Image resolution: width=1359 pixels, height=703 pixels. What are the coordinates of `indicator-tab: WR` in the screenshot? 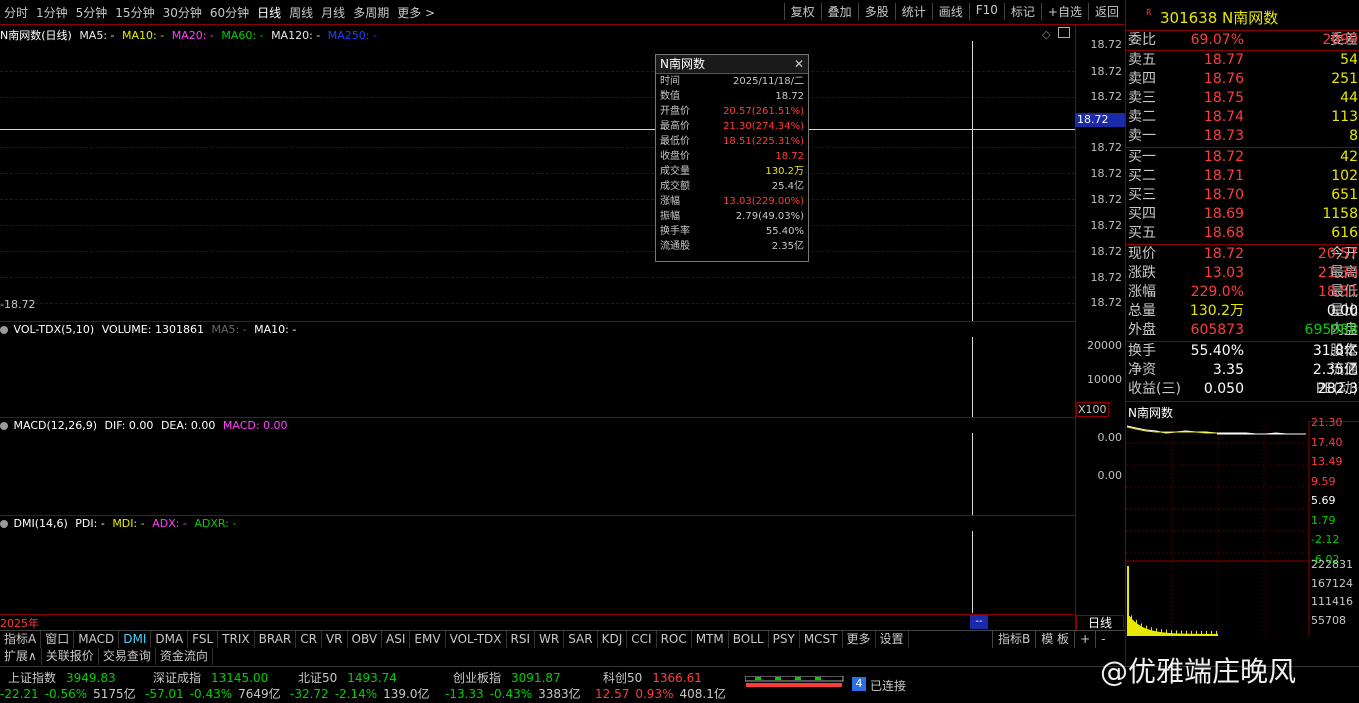 It's located at (550, 639).